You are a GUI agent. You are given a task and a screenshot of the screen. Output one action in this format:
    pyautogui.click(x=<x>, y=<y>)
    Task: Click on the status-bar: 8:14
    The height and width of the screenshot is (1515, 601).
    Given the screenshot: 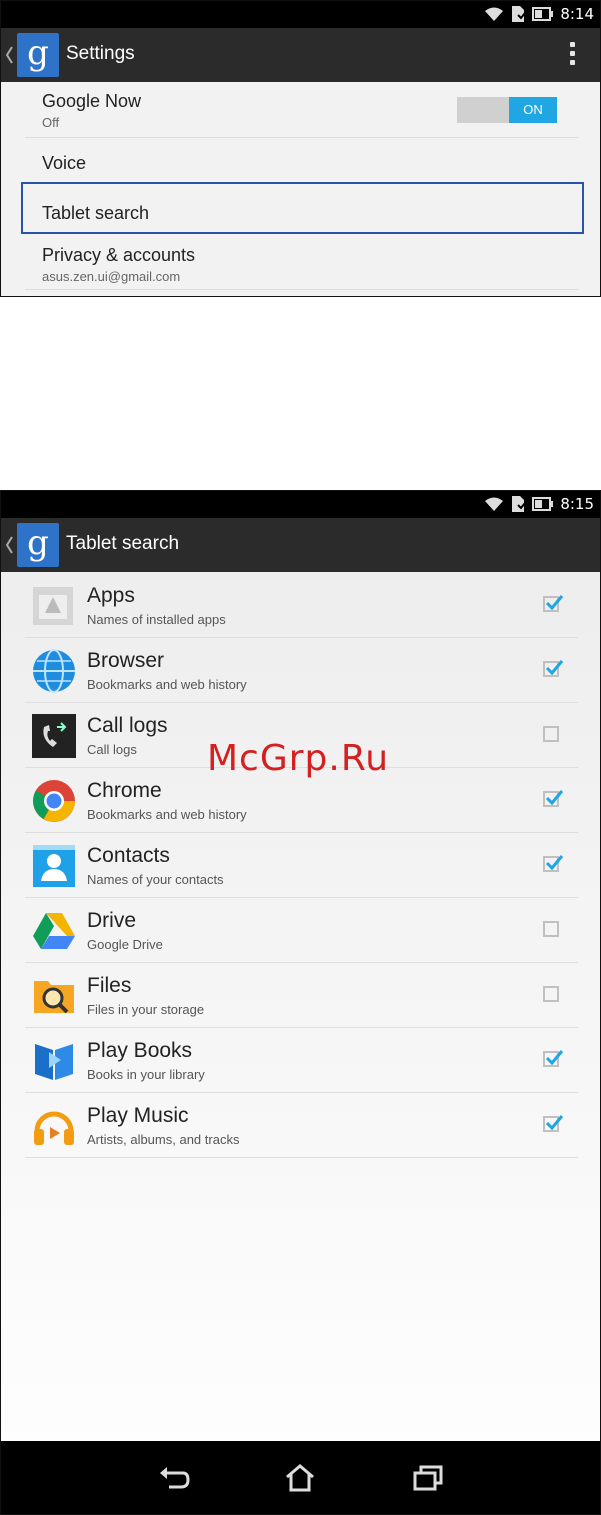 What is the action you would take?
    pyautogui.click(x=300, y=14)
    